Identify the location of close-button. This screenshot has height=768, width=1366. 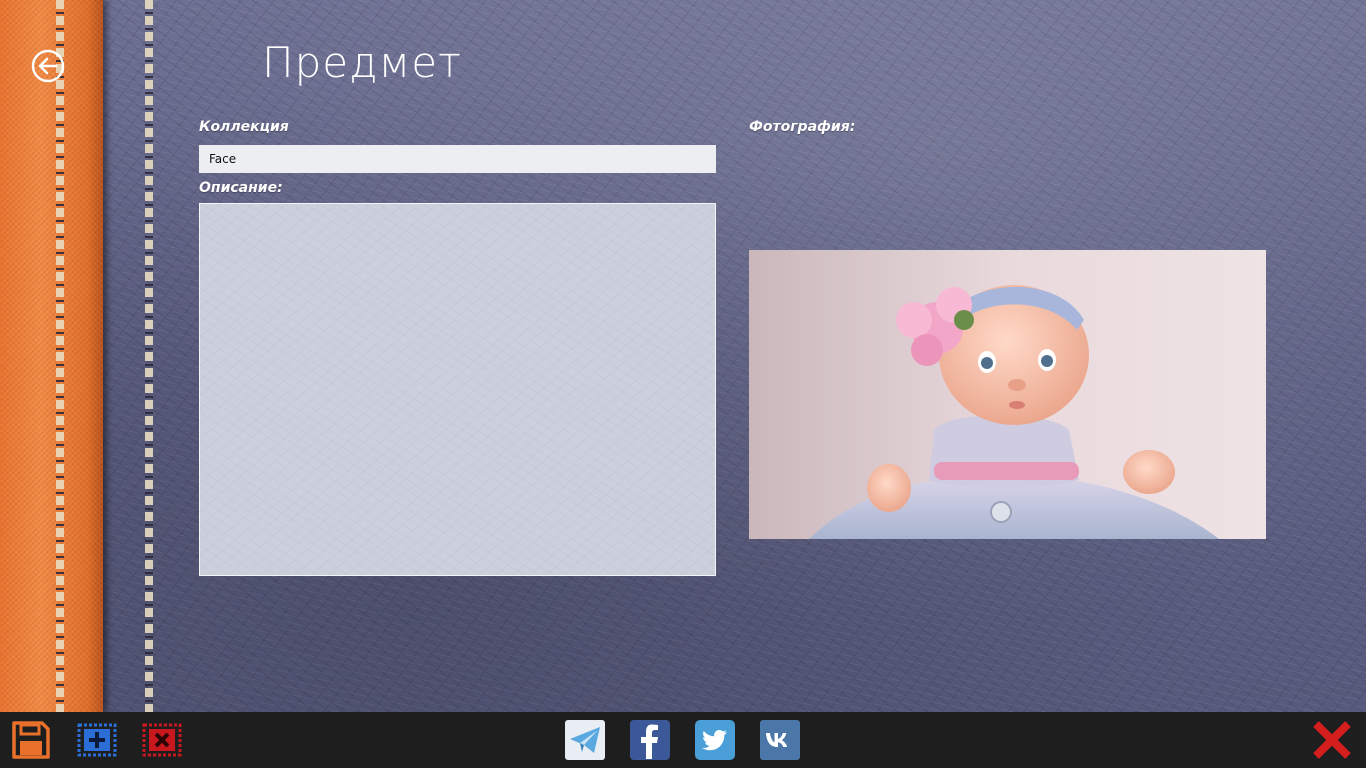
(1332, 740).